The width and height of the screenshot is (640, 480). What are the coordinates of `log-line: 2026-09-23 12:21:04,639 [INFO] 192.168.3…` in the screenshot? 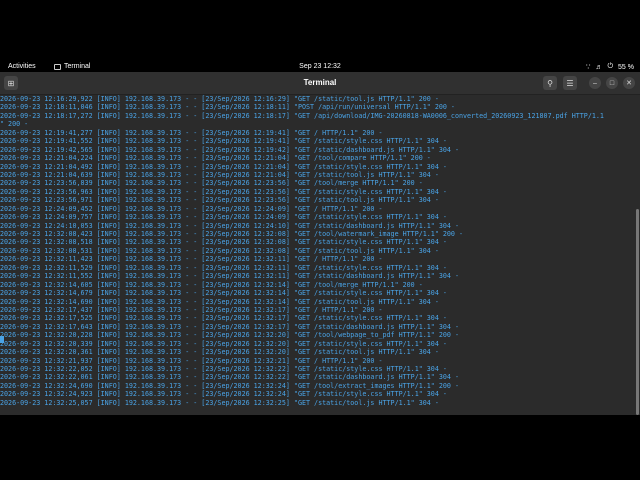 It's located at (219, 174).